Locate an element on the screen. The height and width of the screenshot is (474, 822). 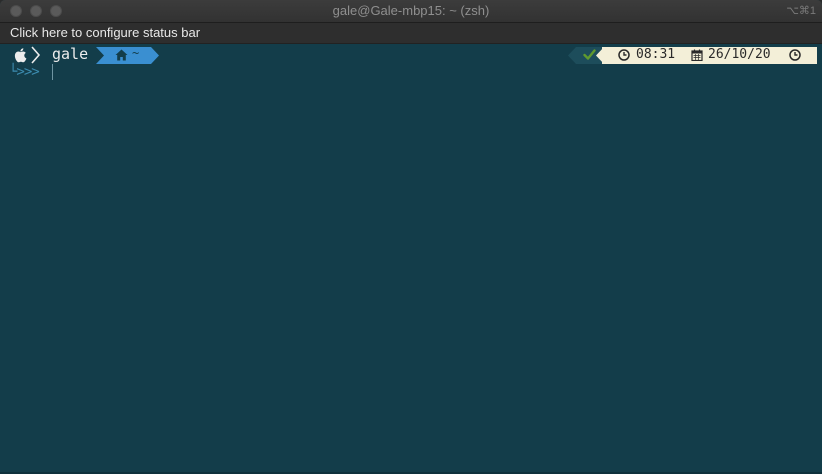
title-bar: gale@Gale-mbp15: ~ (zsh) ⌥⌘1 is located at coordinates (411, 11).